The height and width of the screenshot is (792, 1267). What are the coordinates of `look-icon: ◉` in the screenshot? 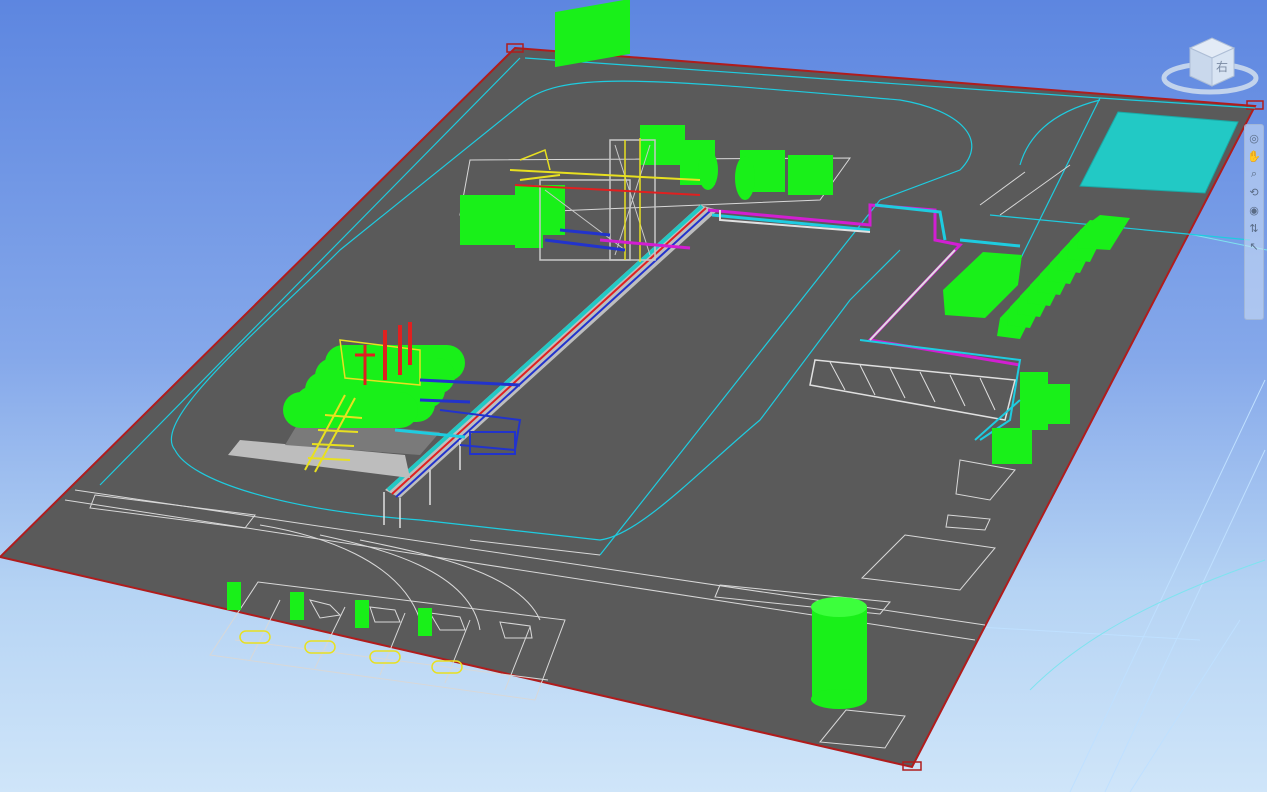 It's located at (1254, 210).